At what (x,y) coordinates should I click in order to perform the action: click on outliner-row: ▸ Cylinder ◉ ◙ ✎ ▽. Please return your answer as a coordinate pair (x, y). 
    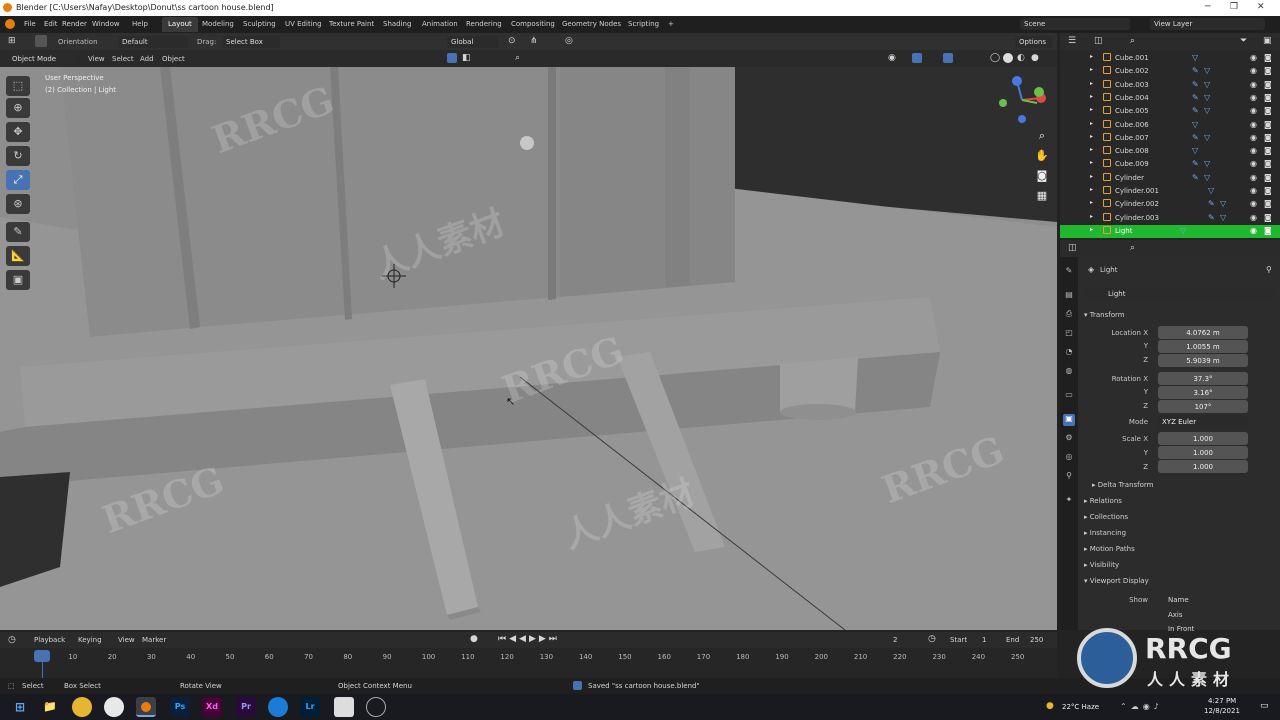
    Looking at the image, I should click on (1170, 178).